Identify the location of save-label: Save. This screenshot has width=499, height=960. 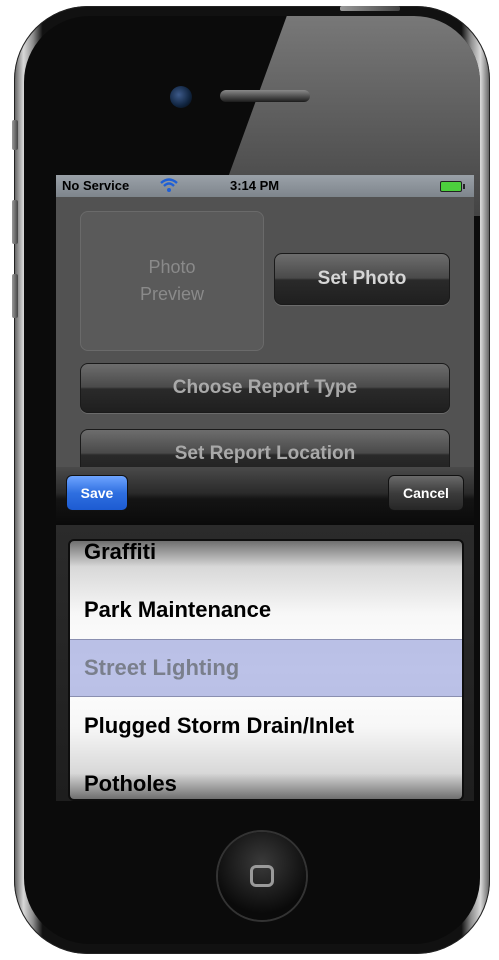
(97, 493).